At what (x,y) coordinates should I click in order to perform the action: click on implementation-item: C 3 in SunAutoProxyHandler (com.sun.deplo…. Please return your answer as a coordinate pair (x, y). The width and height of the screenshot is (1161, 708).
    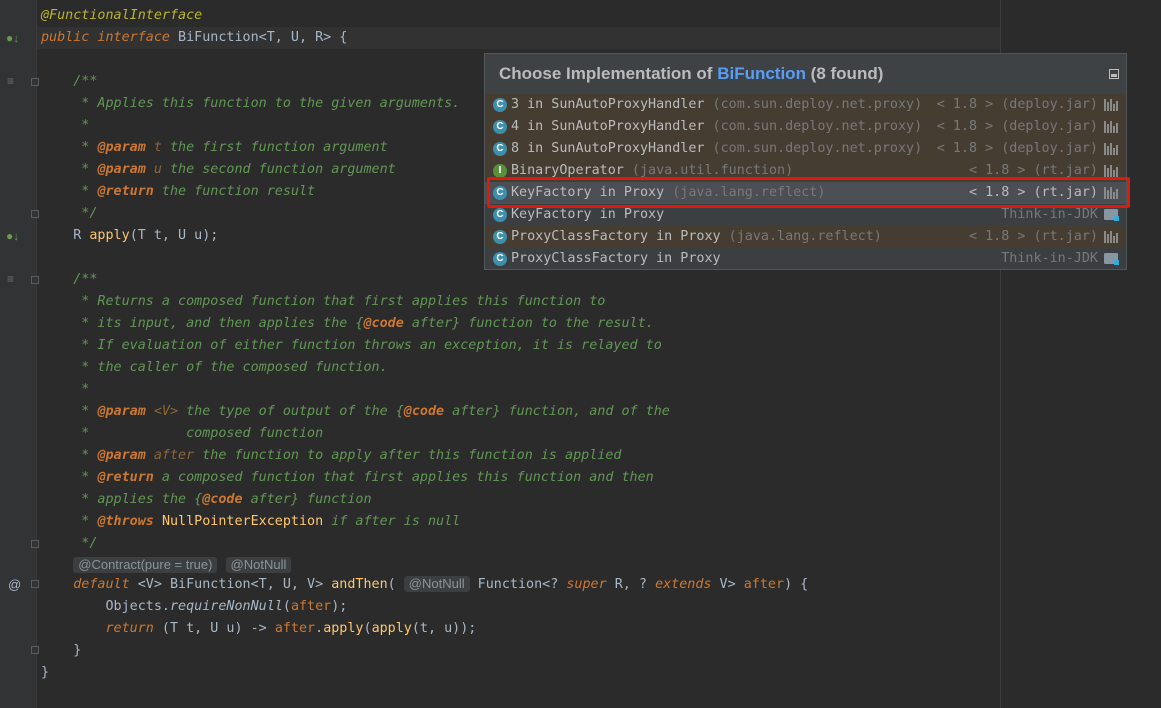
    Looking at the image, I should click on (805, 105).